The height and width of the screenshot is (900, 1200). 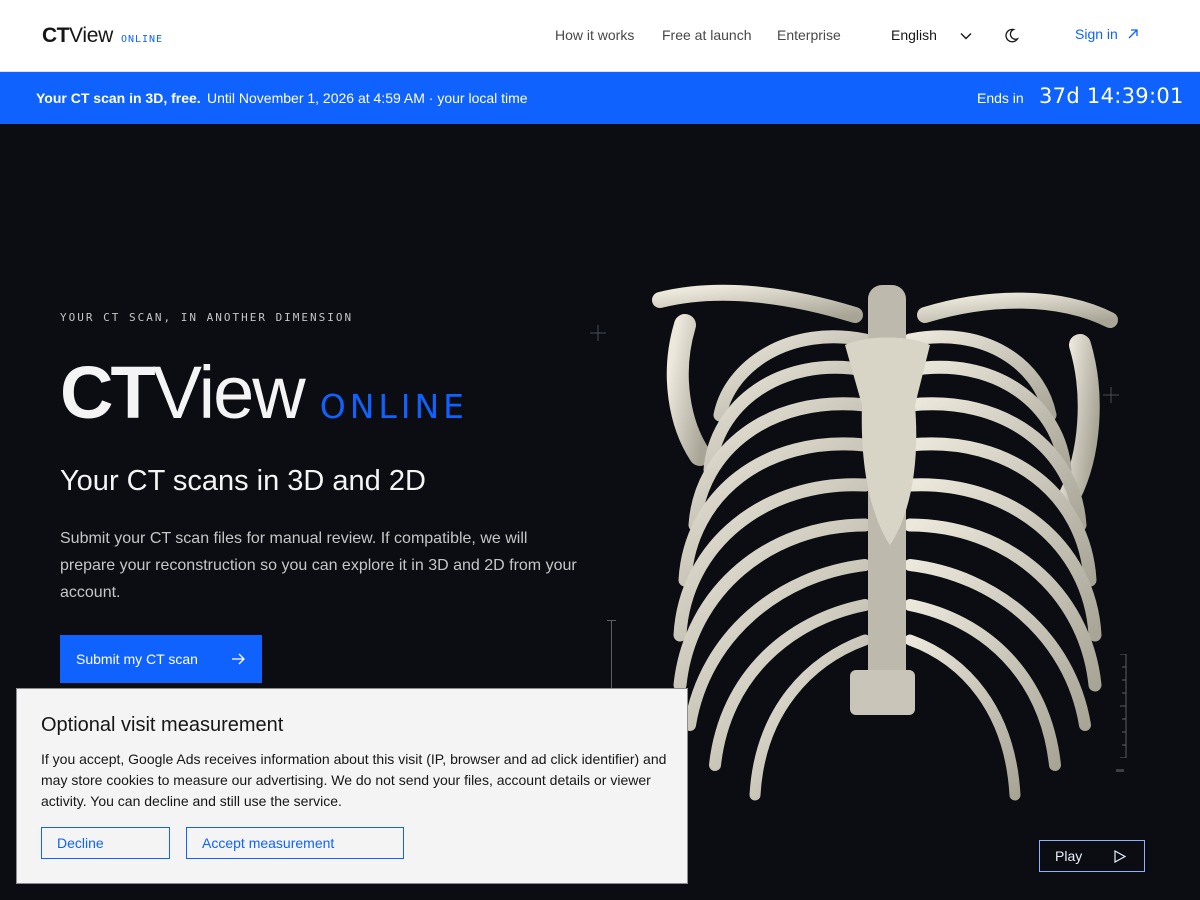 I want to click on countdown-timer: 37d 14:39:01, so click(x=1111, y=96).